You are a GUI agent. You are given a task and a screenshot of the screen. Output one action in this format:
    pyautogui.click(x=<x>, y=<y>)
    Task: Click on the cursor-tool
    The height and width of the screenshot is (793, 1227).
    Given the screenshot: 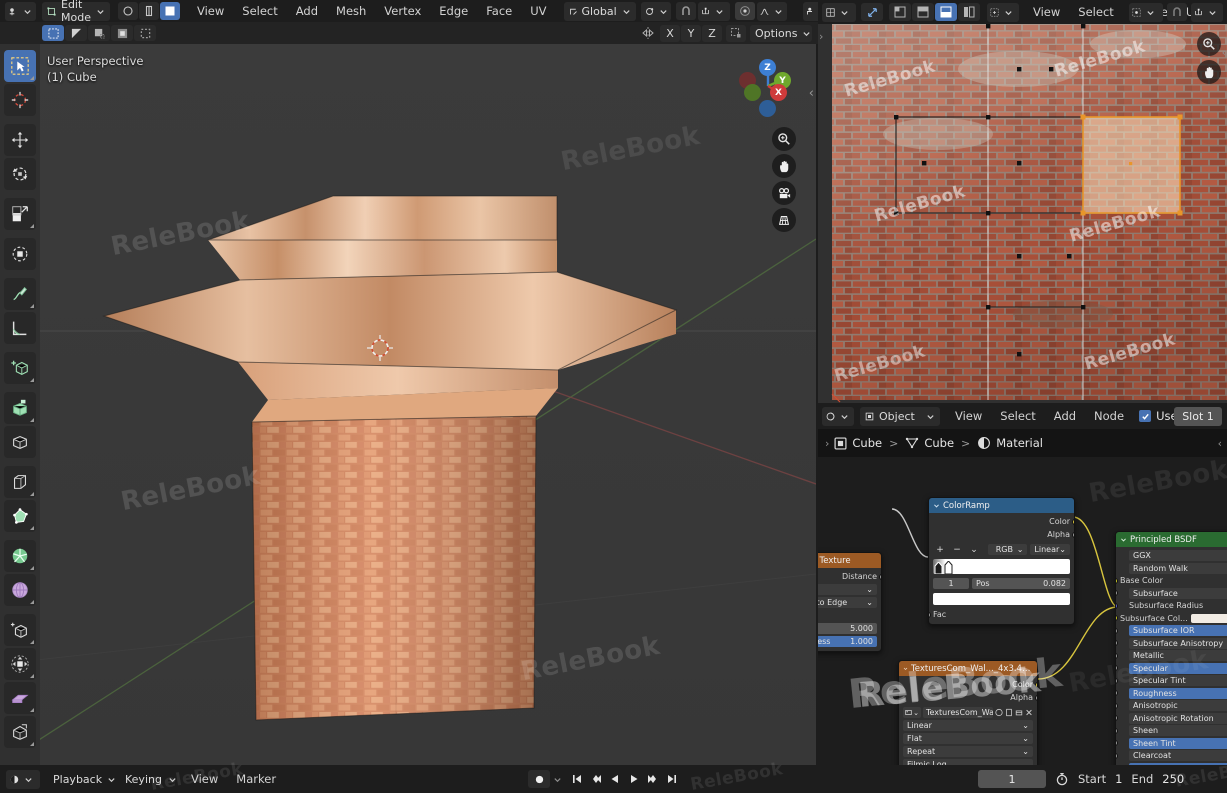 What is the action you would take?
    pyautogui.click(x=20, y=100)
    